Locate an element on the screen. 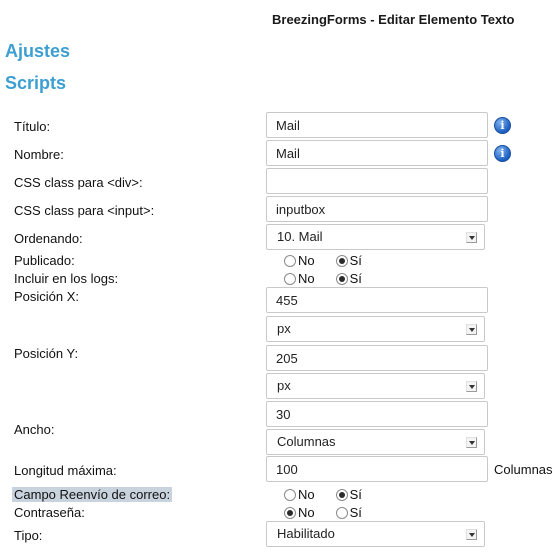 This screenshot has height=552, width=556. ordenando-label: Ordenando: is located at coordinates (48, 238).